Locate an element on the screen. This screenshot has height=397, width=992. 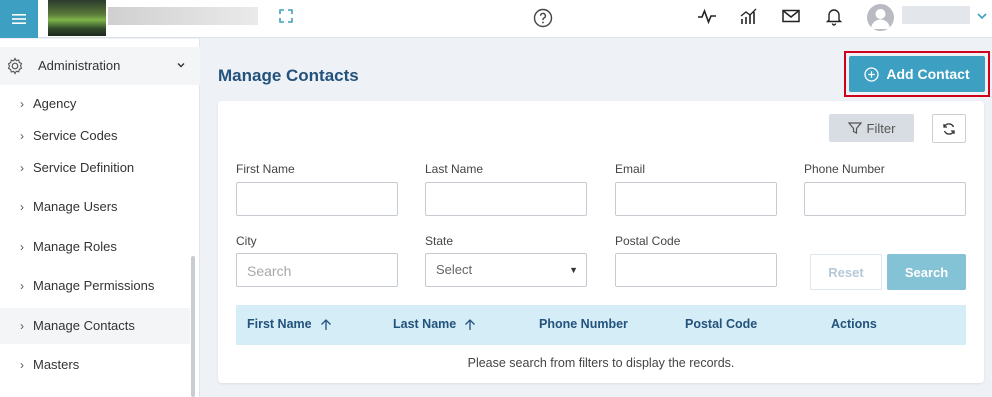
plus-circle-icon is located at coordinates (872, 74).